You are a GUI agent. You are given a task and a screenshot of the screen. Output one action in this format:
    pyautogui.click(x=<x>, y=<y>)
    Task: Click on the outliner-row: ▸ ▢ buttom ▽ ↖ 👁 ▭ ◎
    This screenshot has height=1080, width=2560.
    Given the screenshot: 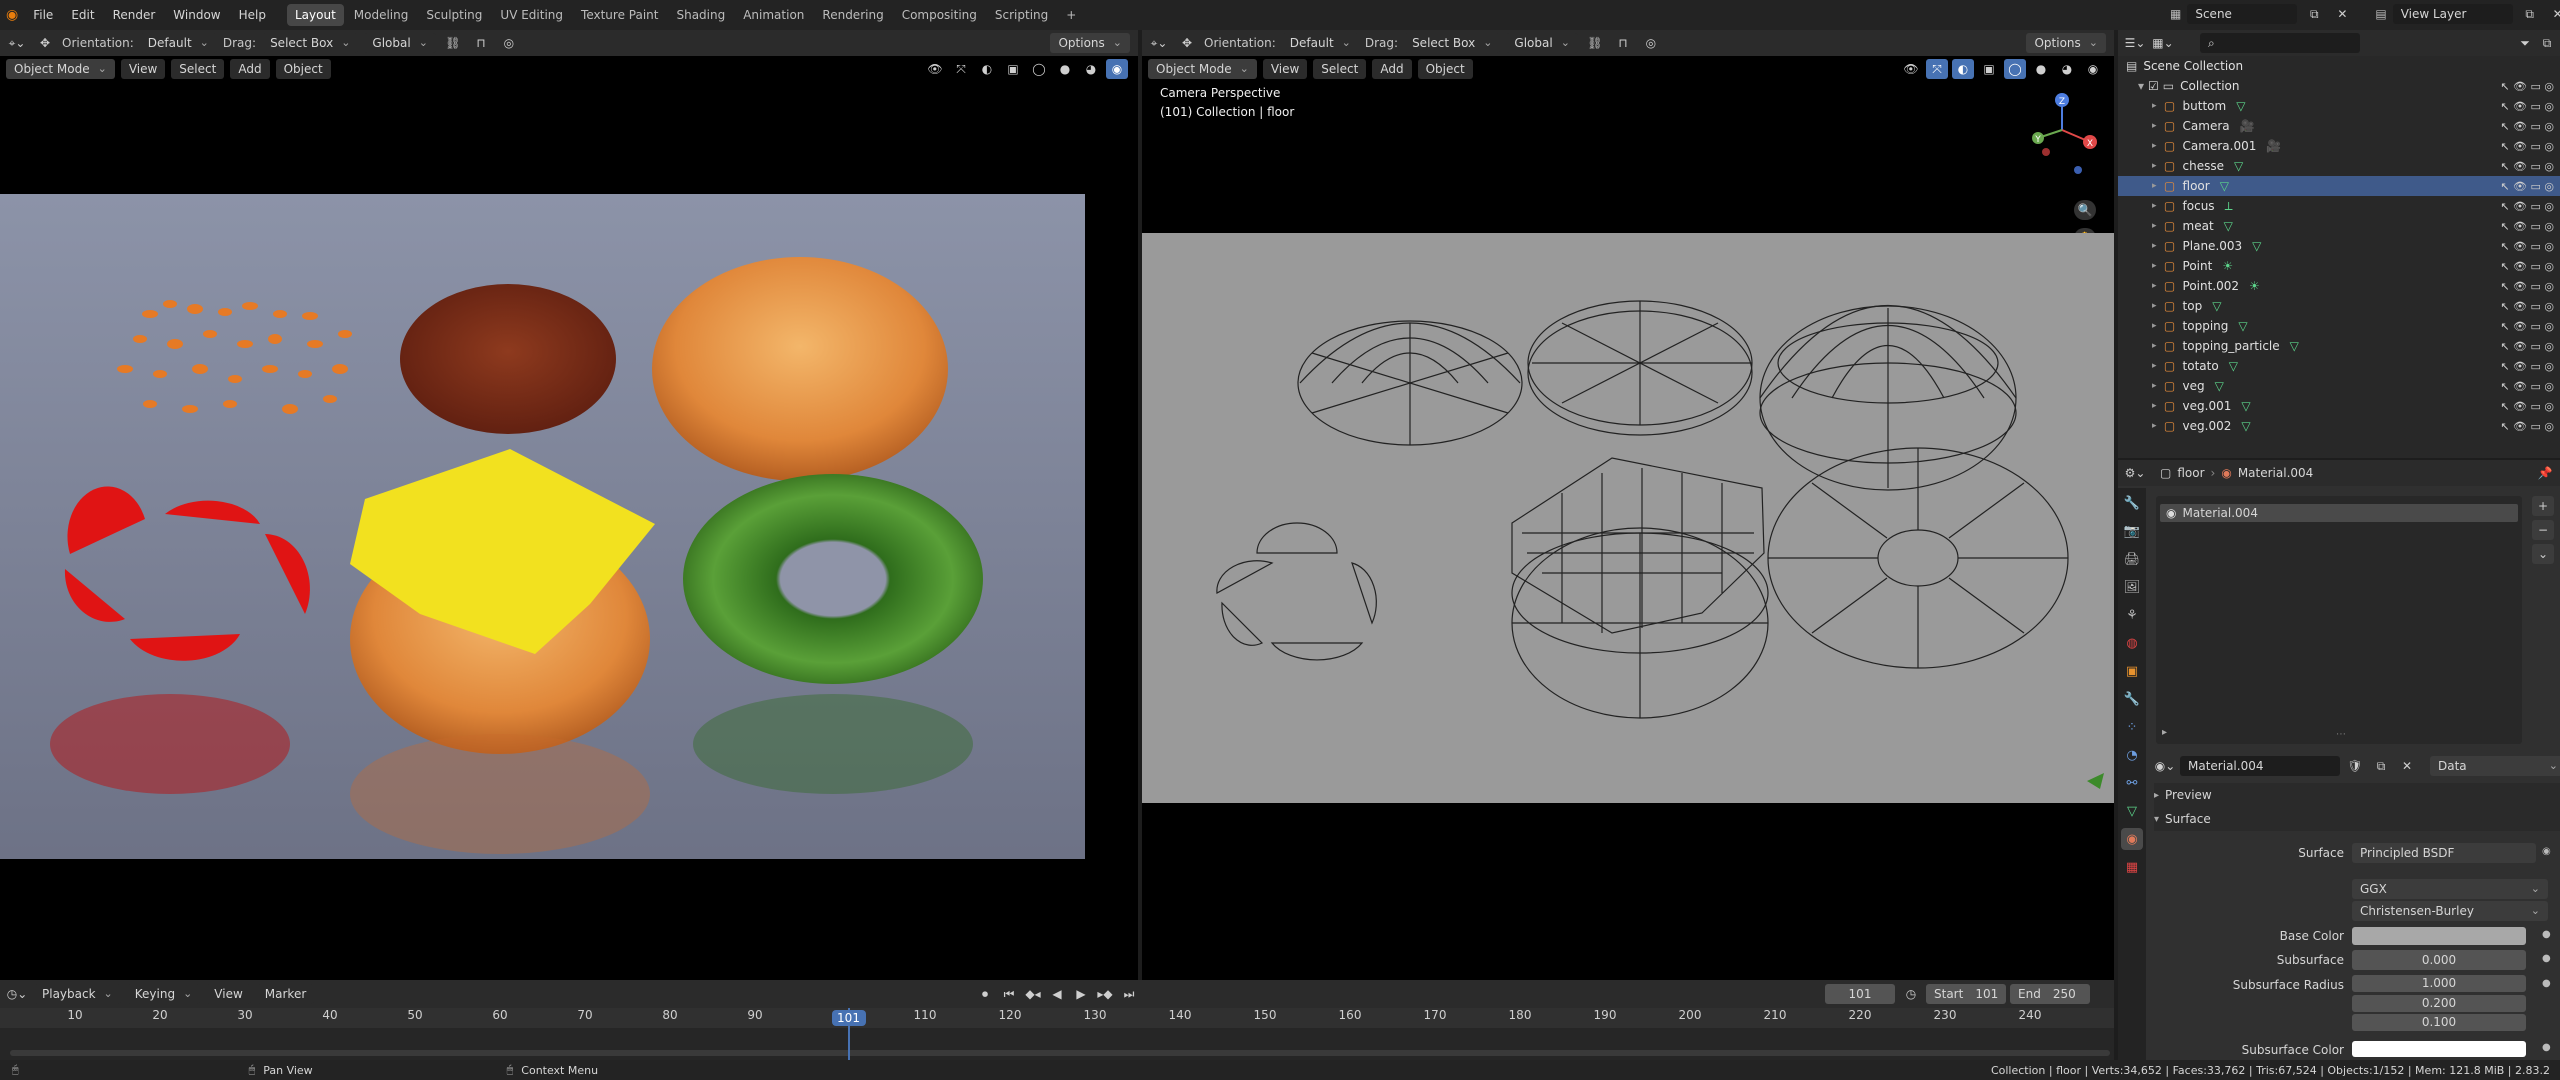 What is the action you would take?
    pyautogui.click(x=2339, y=106)
    